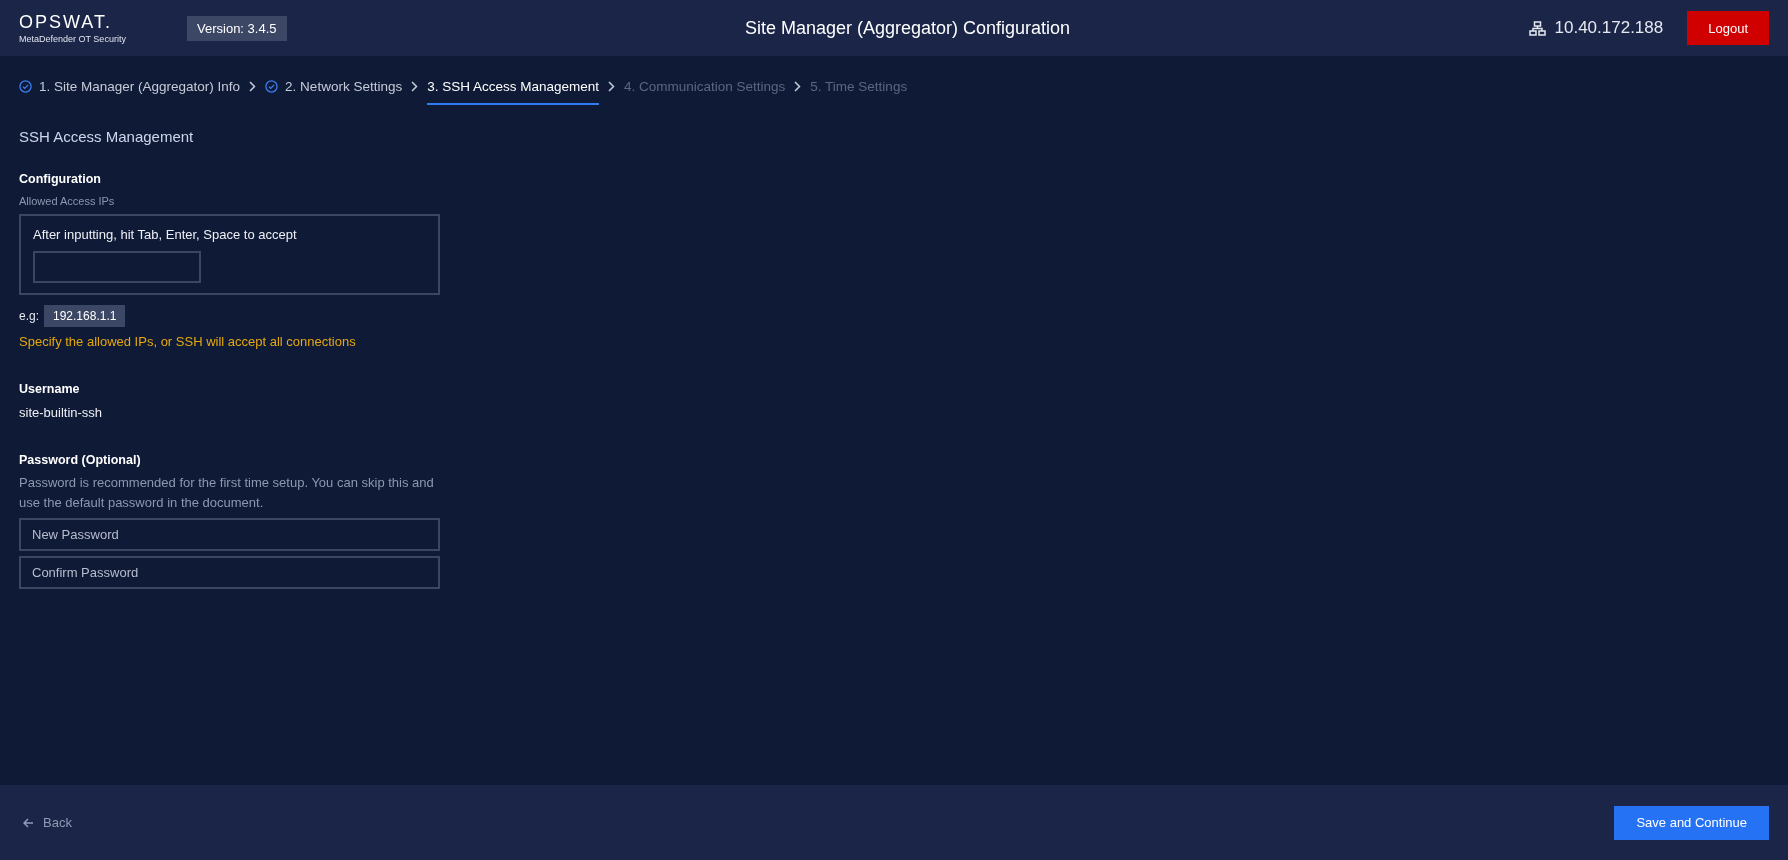 This screenshot has width=1788, height=860. Describe the element at coordinates (1728, 28) in the screenshot. I see `logout-button: Logout` at that location.